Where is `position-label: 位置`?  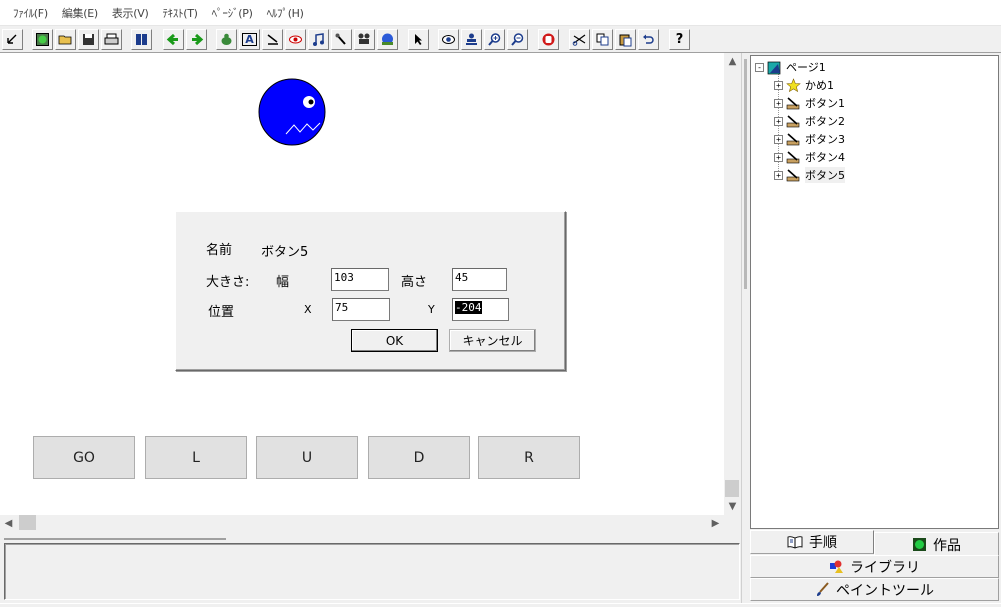
position-label: 位置 is located at coordinates (221, 312).